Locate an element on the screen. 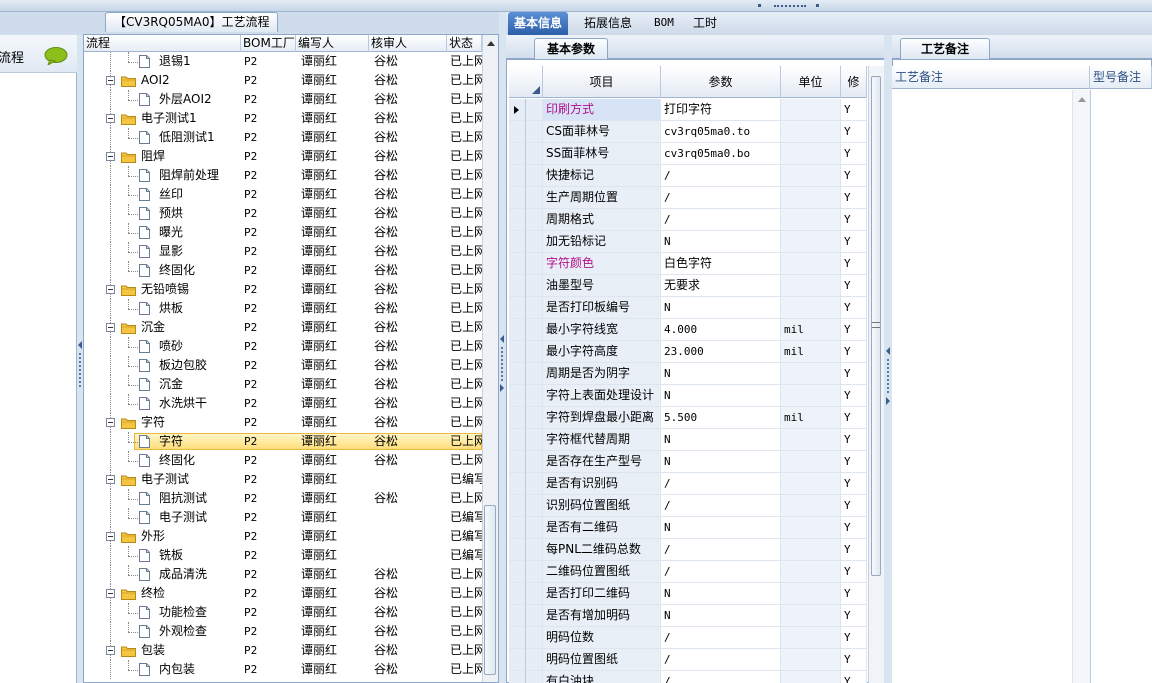  param-row: SS面菲林号 cv3rq05ma0.bo Y is located at coordinates (688, 154).